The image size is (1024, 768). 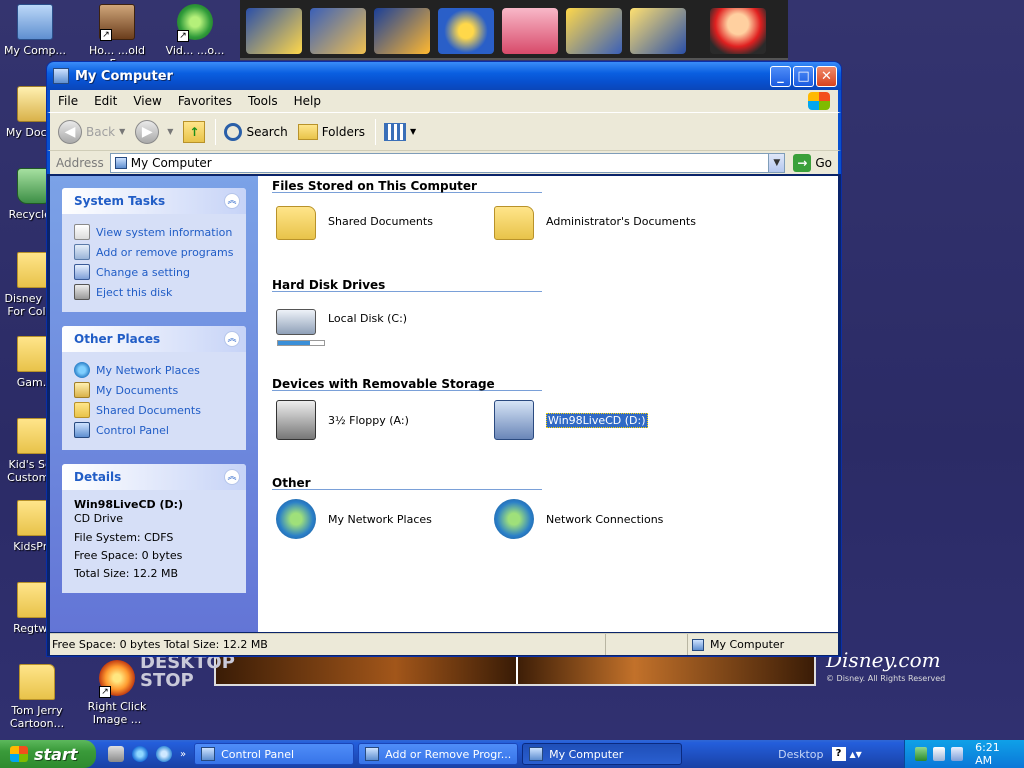 What do you see at coordinates (154, 232) in the screenshot?
I see `task-view-system-information: View system information` at bounding box center [154, 232].